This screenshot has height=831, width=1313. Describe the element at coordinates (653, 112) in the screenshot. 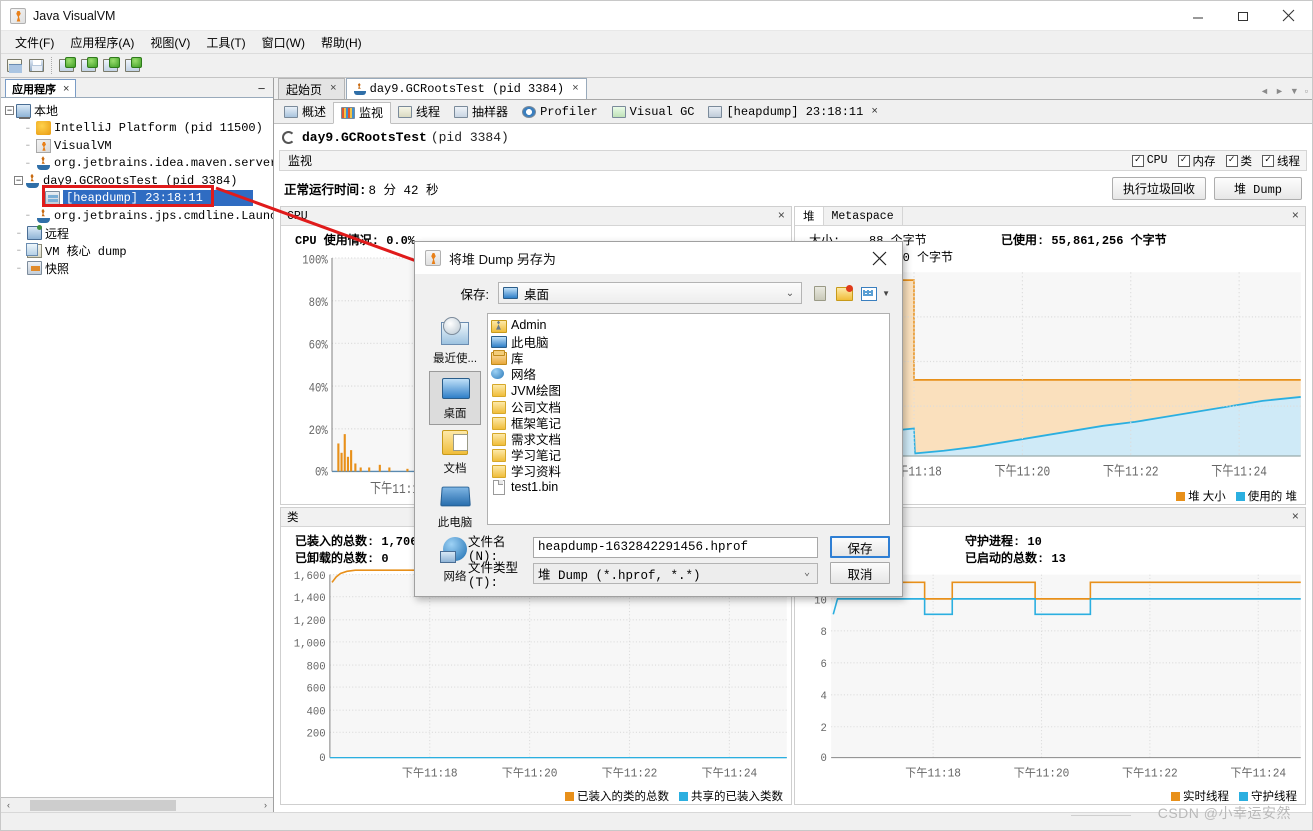

I see `tab-visual-gc: Visual GC` at that location.